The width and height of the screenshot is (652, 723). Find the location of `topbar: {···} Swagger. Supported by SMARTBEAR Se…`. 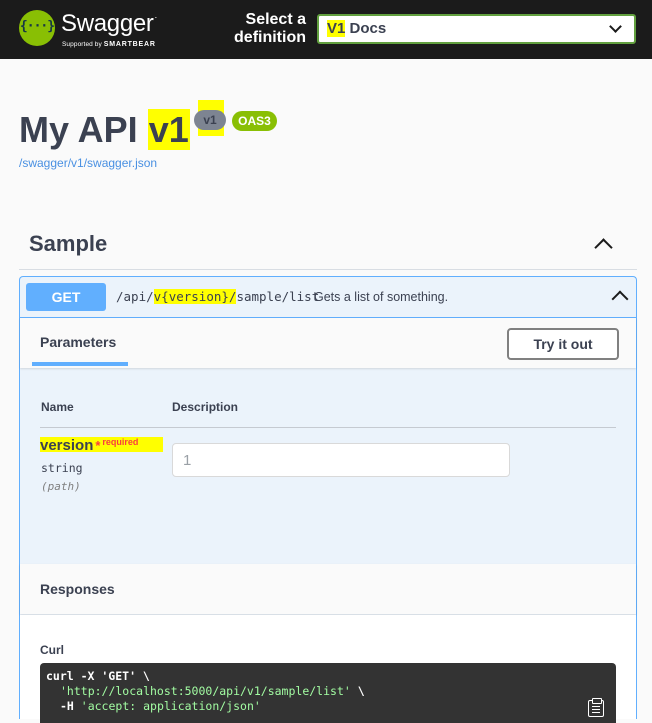

topbar: {···} Swagger. Supported by SMARTBEAR Se… is located at coordinates (326, 29).